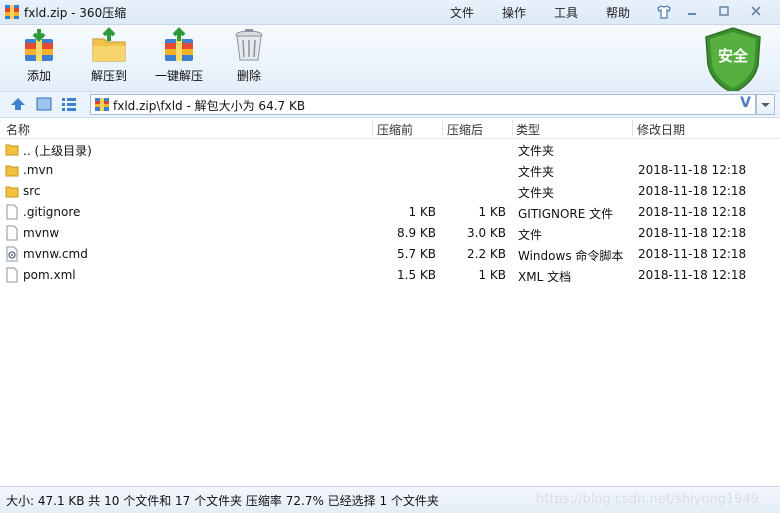 This screenshot has width=780, height=513. What do you see at coordinates (55, 254) in the screenshot?
I see `file-name: mvnw.cmd` at bounding box center [55, 254].